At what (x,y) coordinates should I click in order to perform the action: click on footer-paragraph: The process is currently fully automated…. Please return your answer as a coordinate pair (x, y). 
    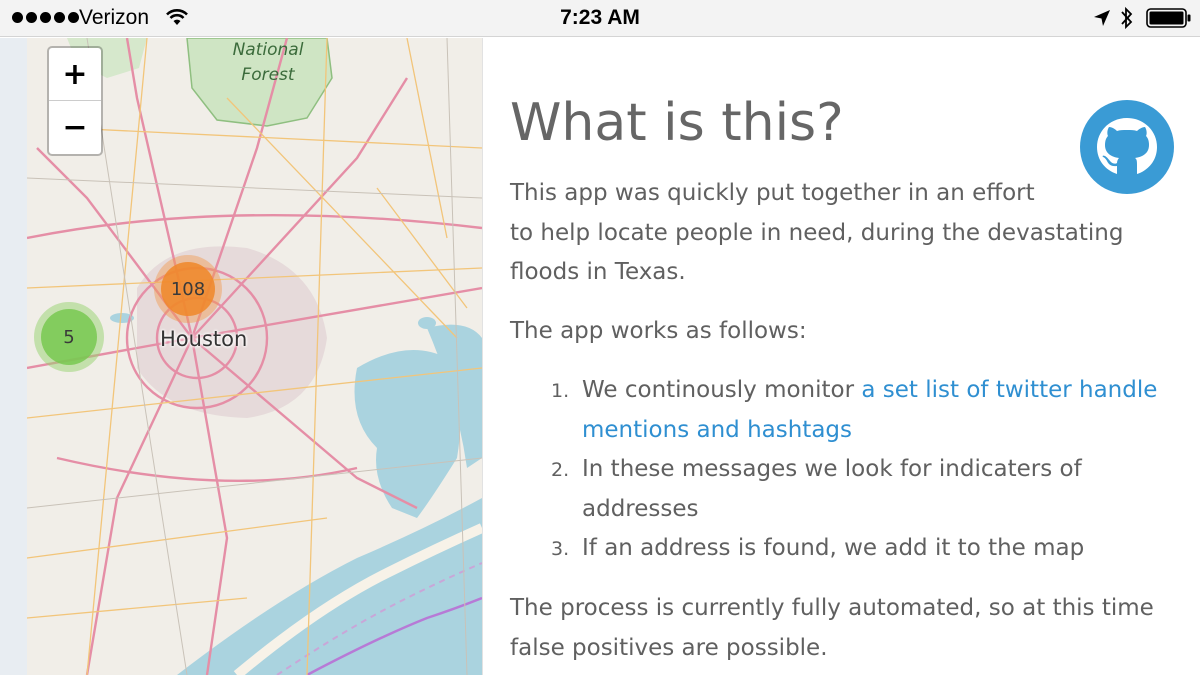
    Looking at the image, I should click on (832, 628).